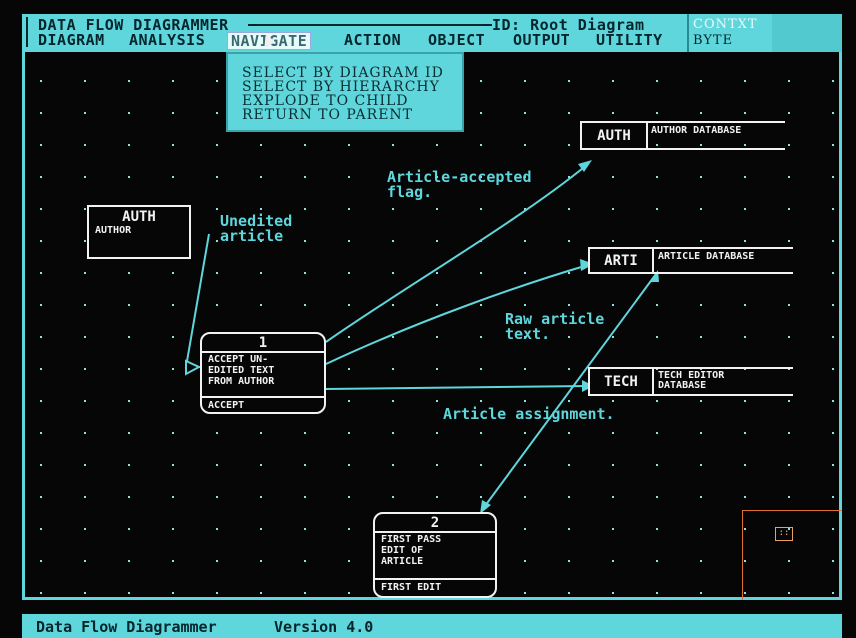 The height and width of the screenshot is (638, 856). I want to click on store-id: ARTI, so click(621, 261).